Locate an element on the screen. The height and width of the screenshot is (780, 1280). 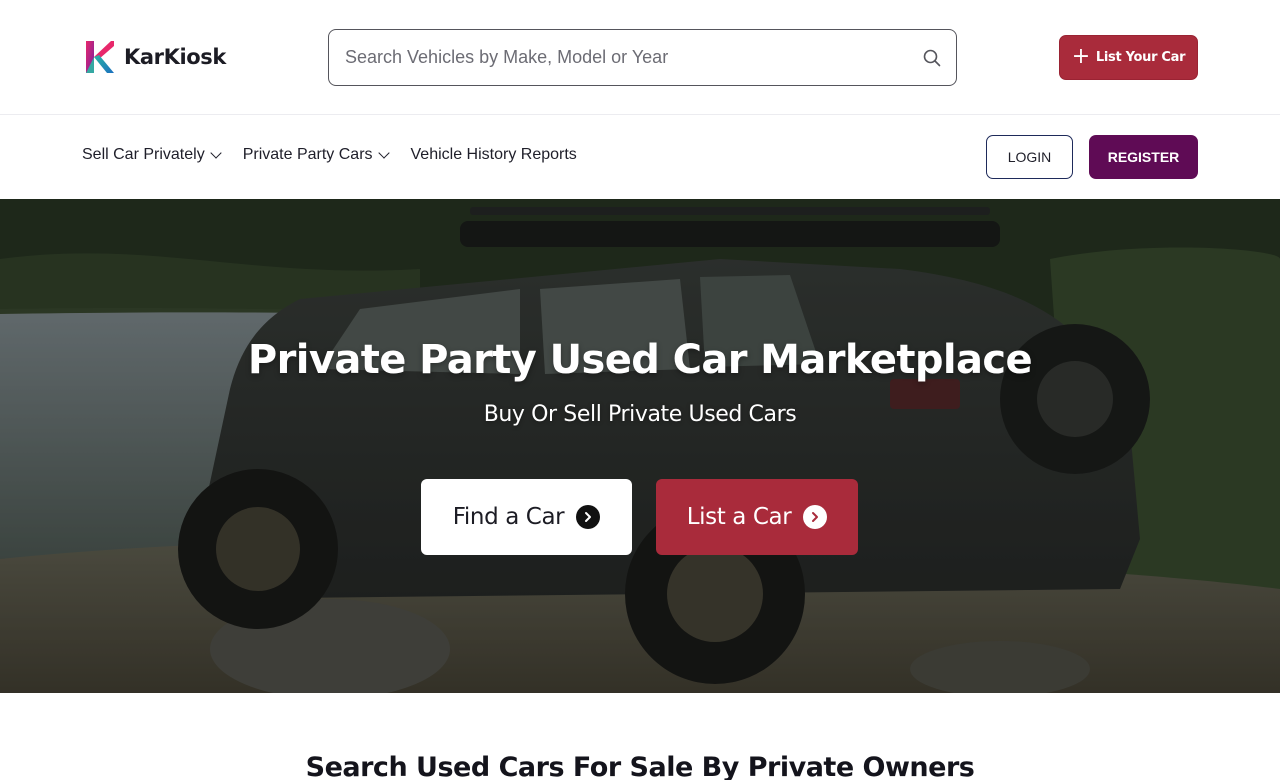
find-a-car-label: Find a Car is located at coordinates (508, 517).